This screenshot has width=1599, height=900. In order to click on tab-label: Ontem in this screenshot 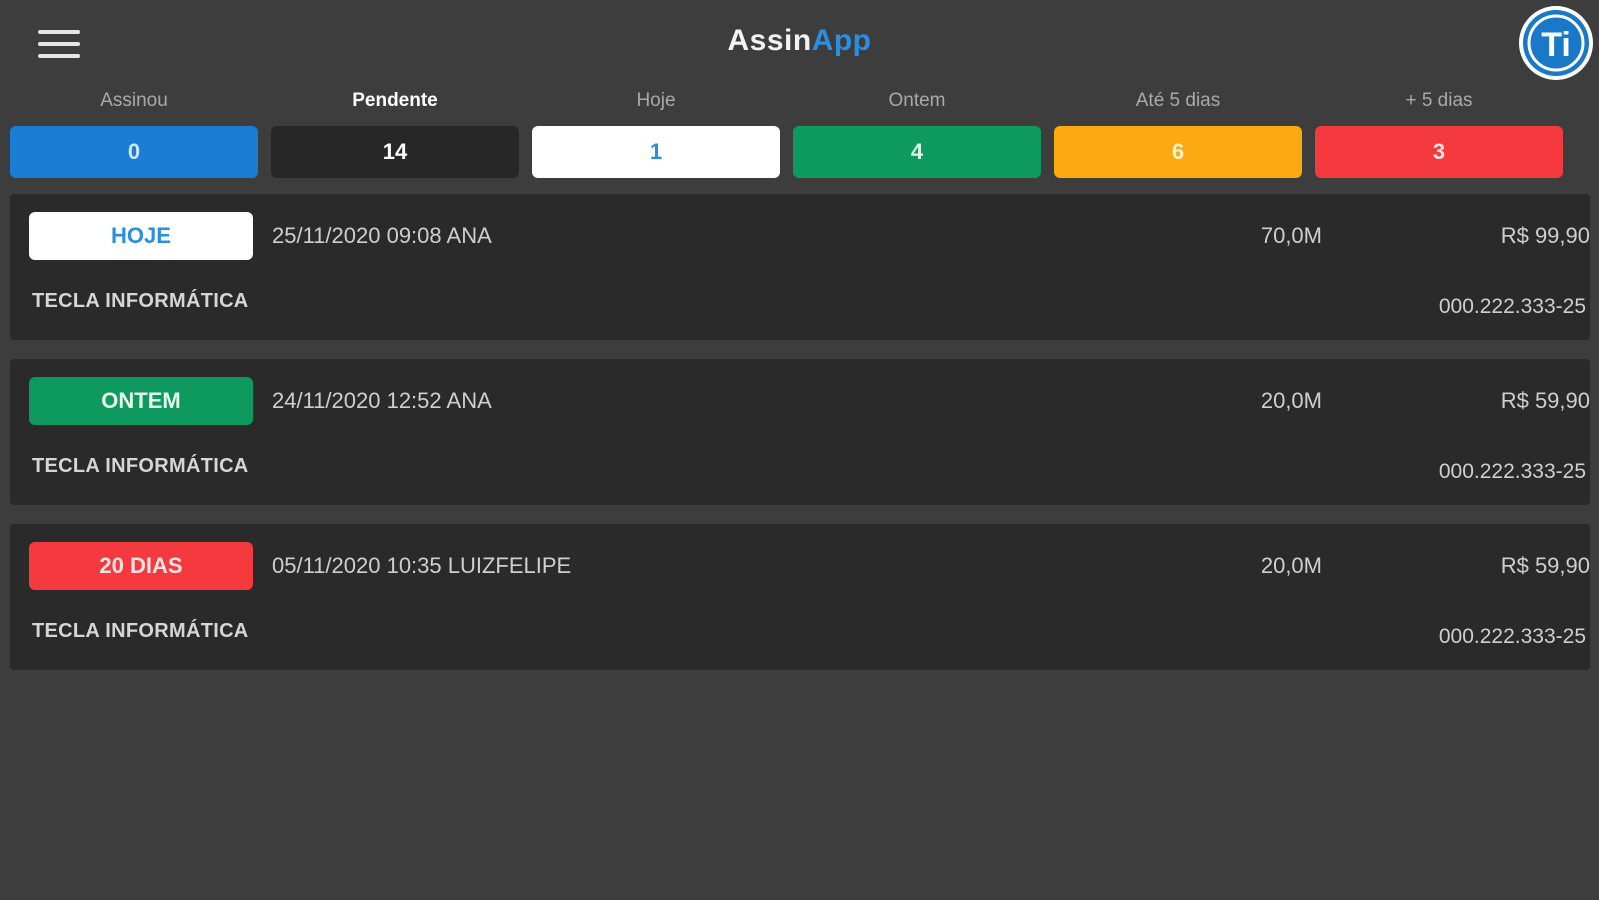, I will do `click(917, 100)`.